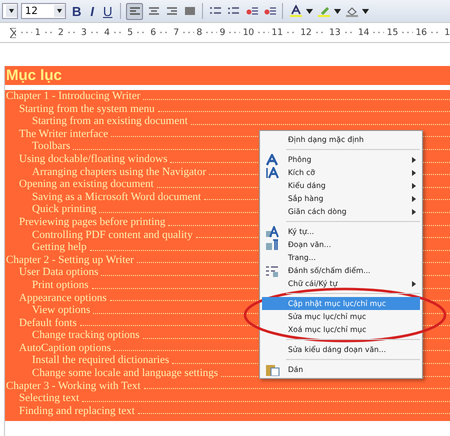 The height and width of the screenshot is (436, 450). I want to click on toc-entry: Chapter 1 - Introducing Writer, so click(73, 96).